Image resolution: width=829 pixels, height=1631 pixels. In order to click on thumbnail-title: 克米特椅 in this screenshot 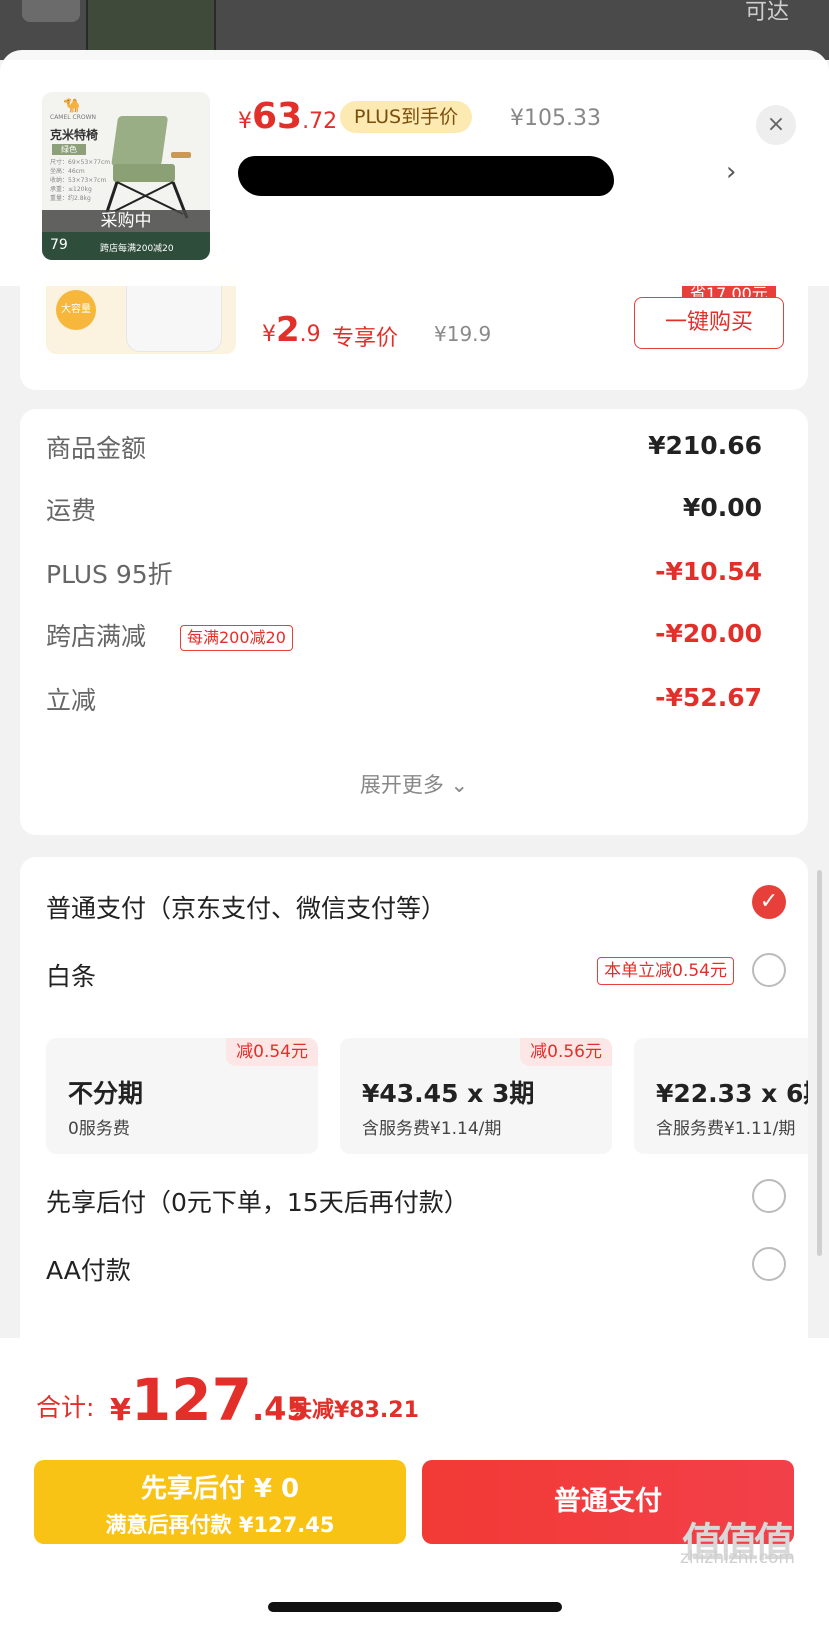, I will do `click(74, 135)`.